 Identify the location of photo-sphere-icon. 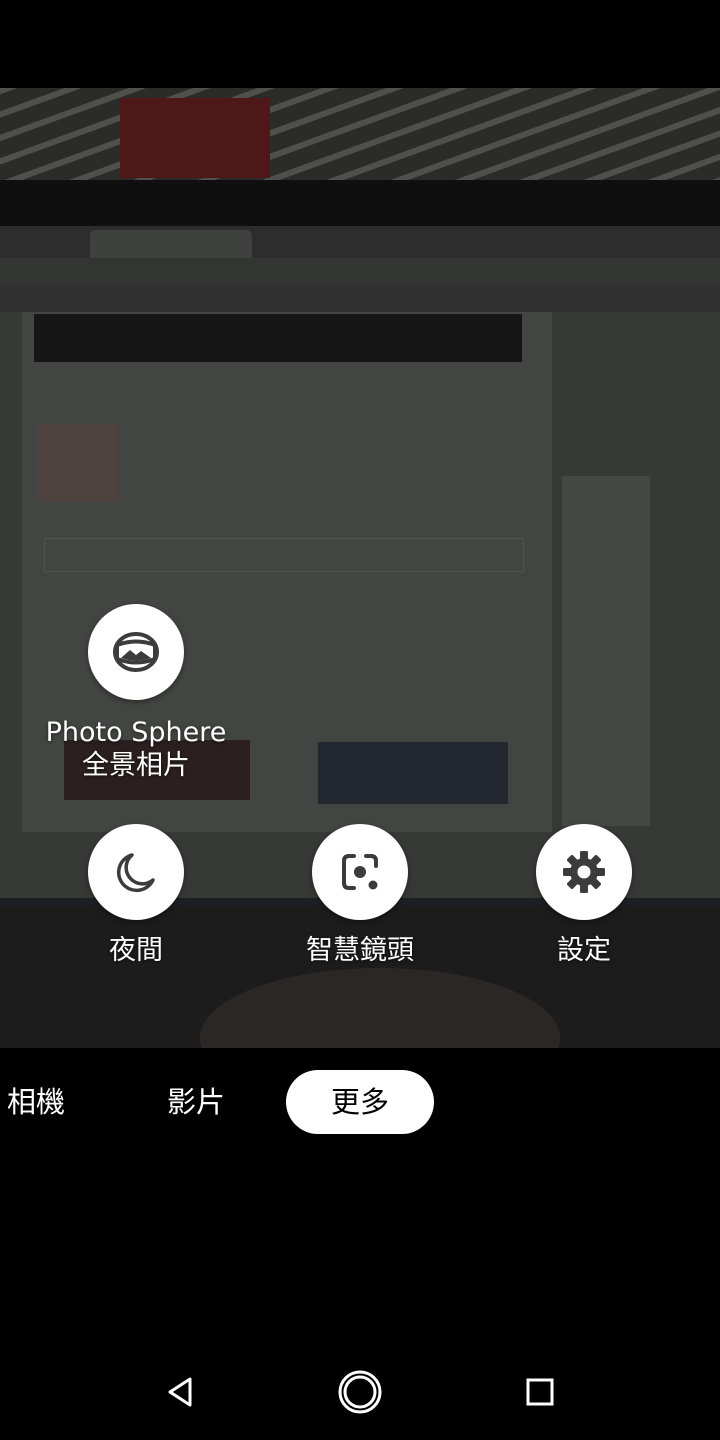
(136, 652).